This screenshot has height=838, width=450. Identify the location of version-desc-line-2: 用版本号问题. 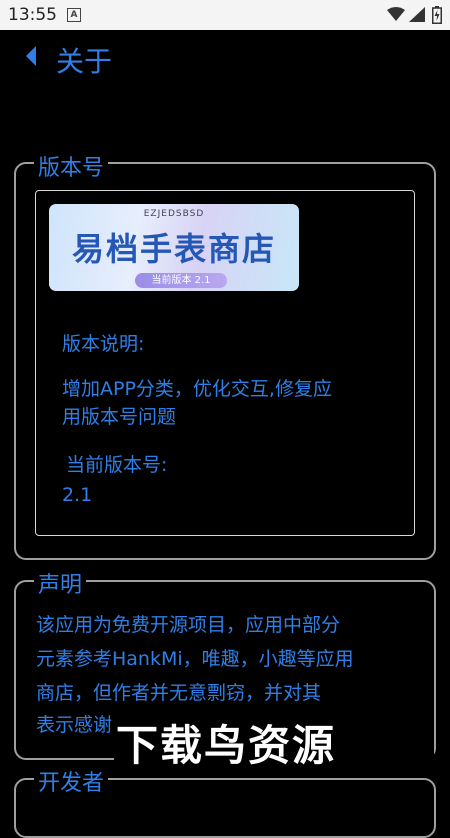
(119, 417).